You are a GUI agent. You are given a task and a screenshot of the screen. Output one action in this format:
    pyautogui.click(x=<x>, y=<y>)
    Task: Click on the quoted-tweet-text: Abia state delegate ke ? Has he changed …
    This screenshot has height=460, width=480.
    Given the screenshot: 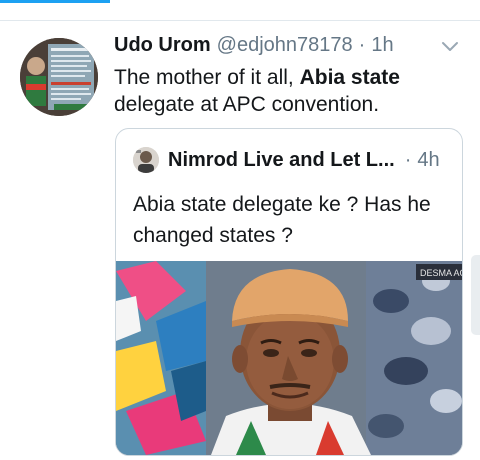 What is the action you would take?
    pyautogui.click(x=282, y=220)
    